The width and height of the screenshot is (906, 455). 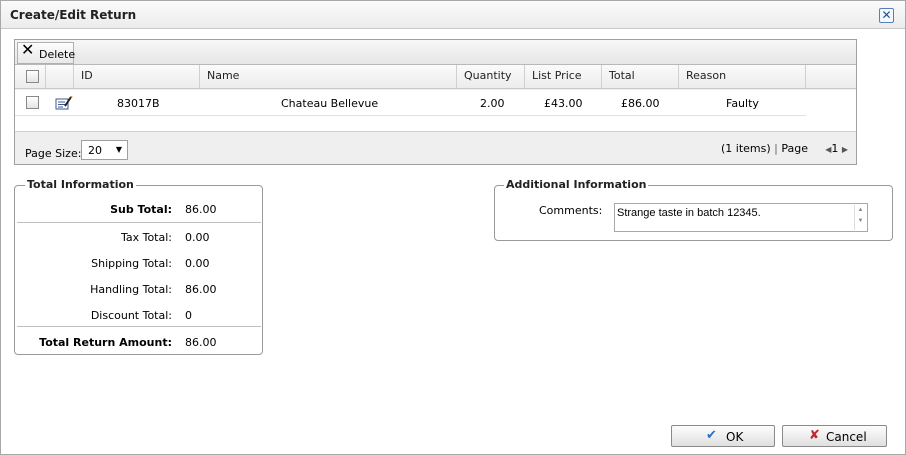 What do you see at coordinates (80, 184) in the screenshot?
I see `total-information-legend: Total Information` at bounding box center [80, 184].